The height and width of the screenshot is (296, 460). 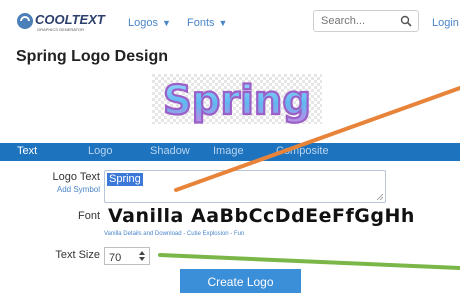 I want to click on logo-wordmark: COOLTEXT, so click(x=70, y=19).